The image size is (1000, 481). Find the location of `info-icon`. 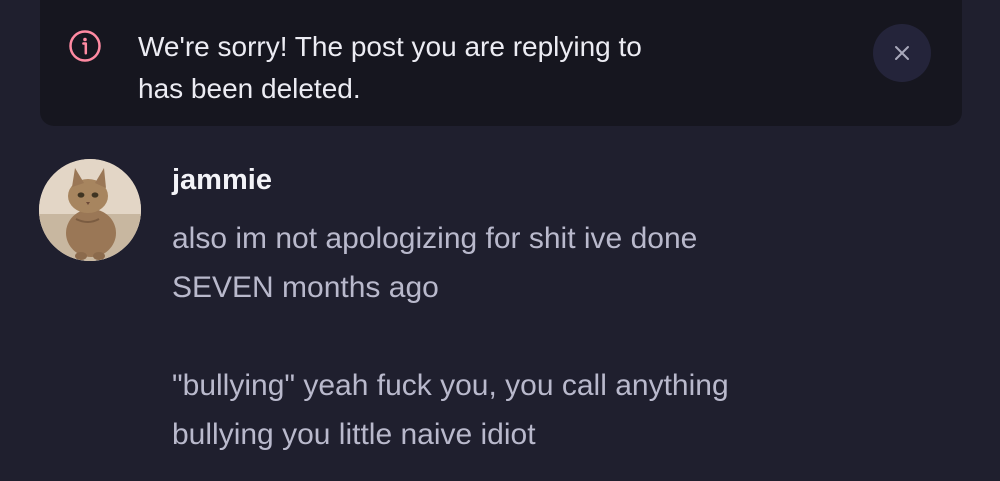

info-icon is located at coordinates (85, 46).